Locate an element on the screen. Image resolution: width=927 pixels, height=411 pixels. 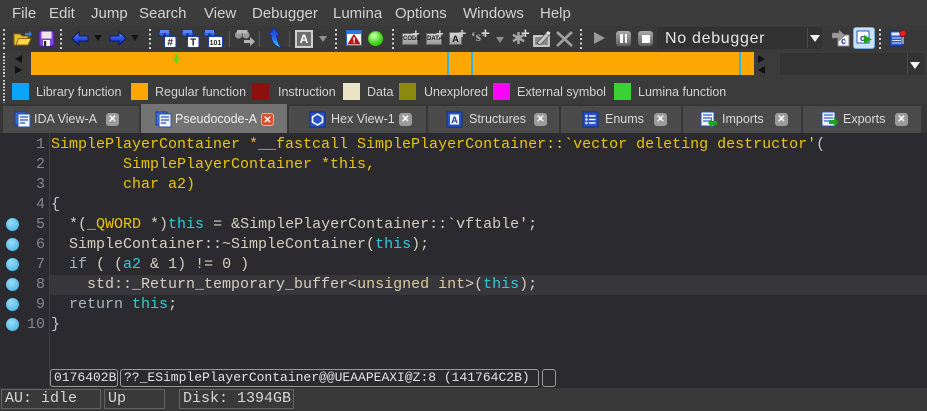
svg-text: T is located at coordinates (193, 43).